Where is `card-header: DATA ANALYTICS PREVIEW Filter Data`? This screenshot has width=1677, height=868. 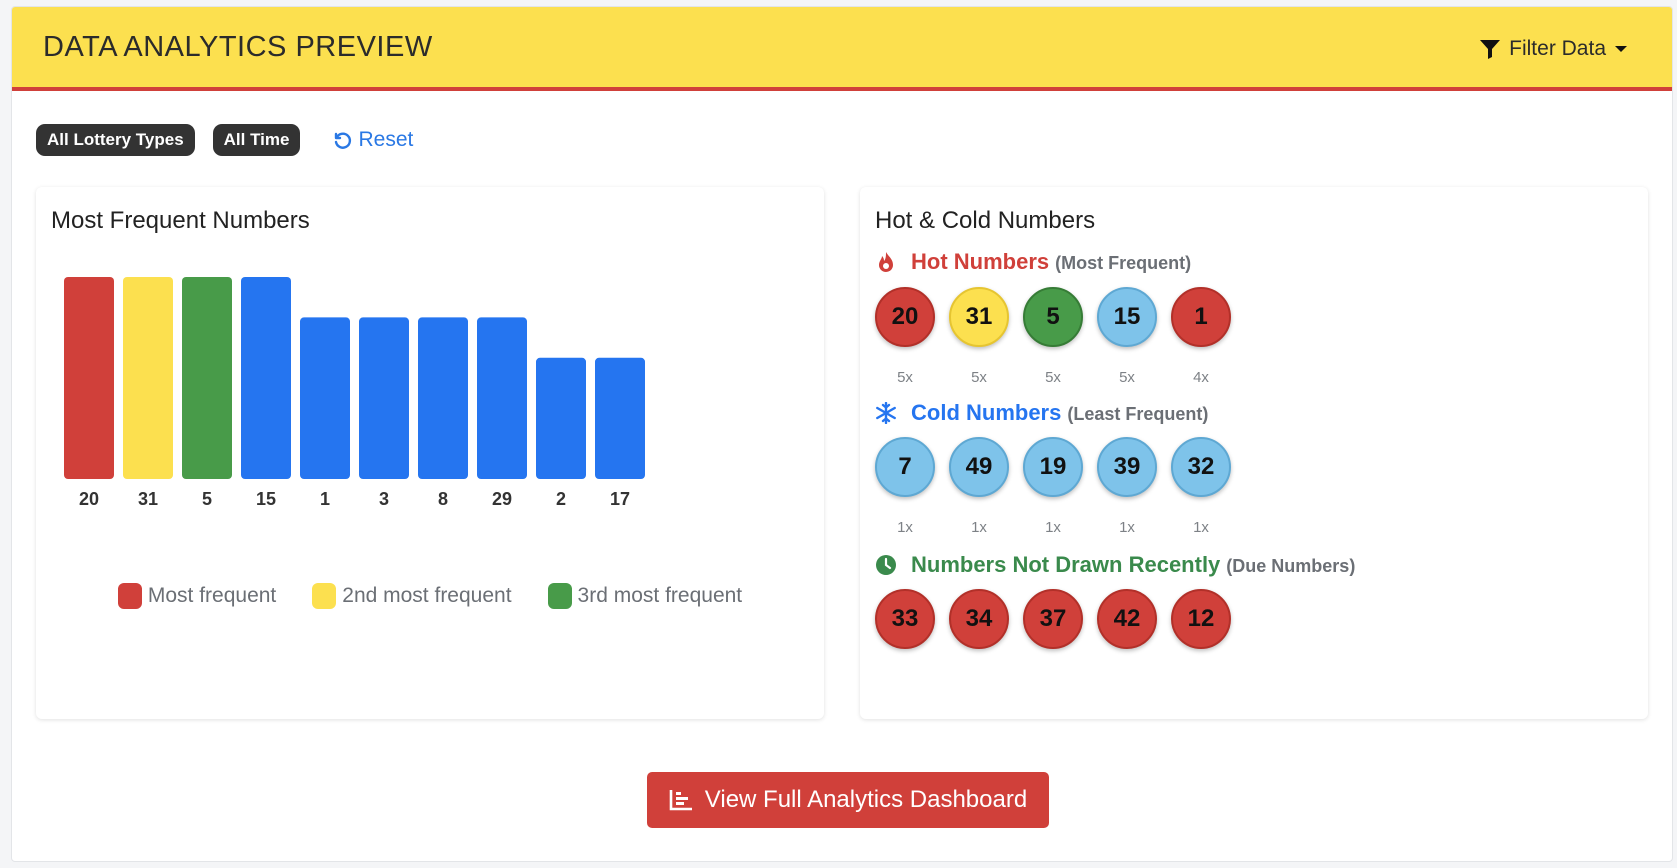
card-header: DATA ANALYTICS PREVIEW Filter Data is located at coordinates (842, 49).